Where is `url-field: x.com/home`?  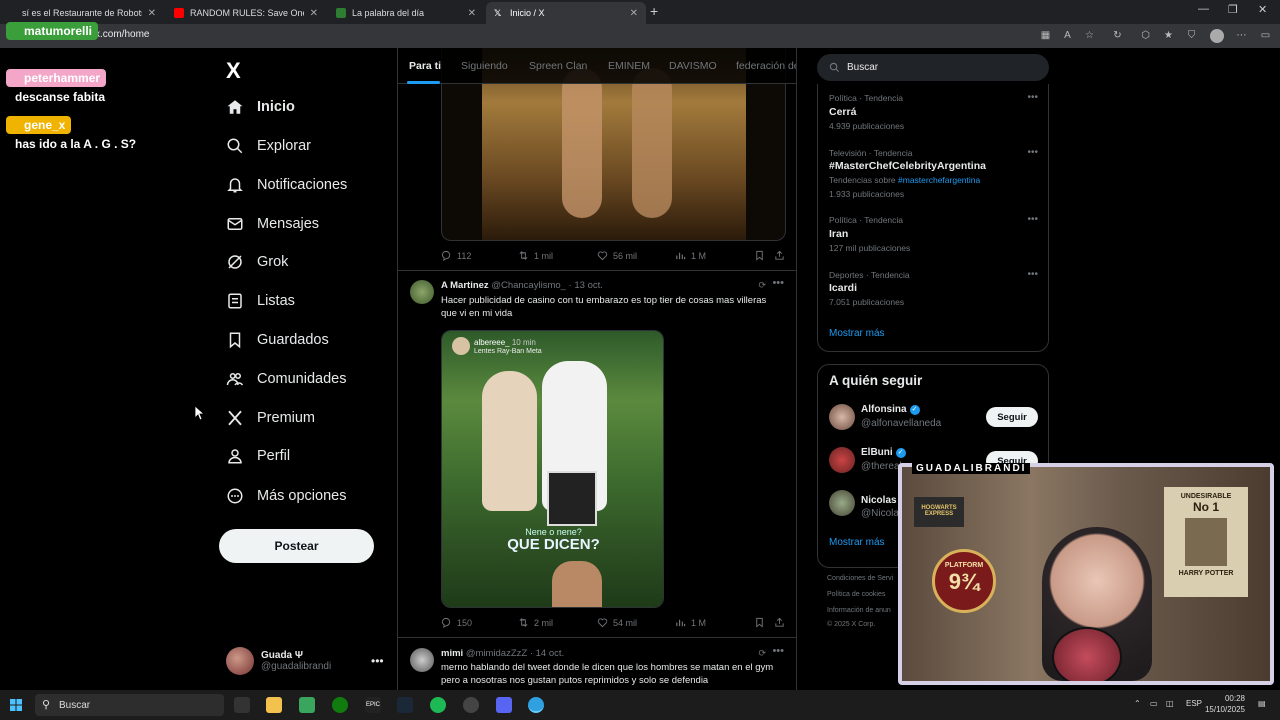 url-field: x.com/home is located at coordinates (122, 34).